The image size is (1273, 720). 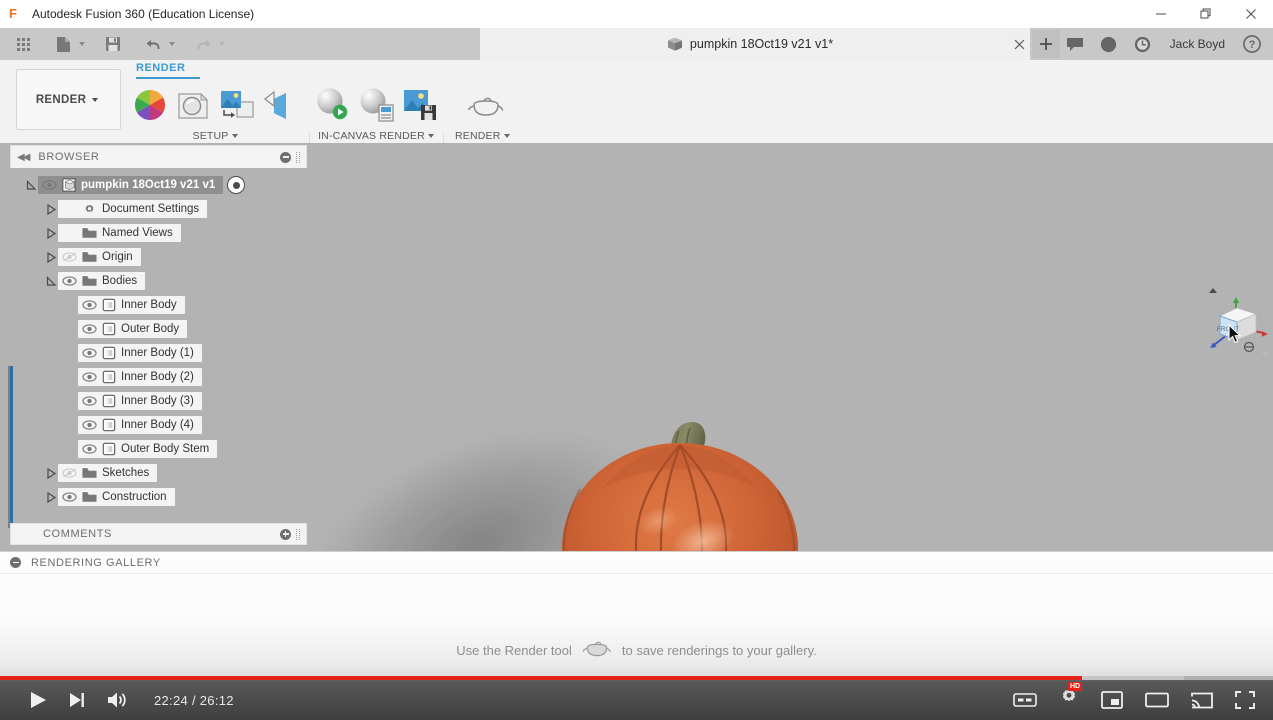 I want to click on new-document-caret-icon, so click(x=82, y=44).